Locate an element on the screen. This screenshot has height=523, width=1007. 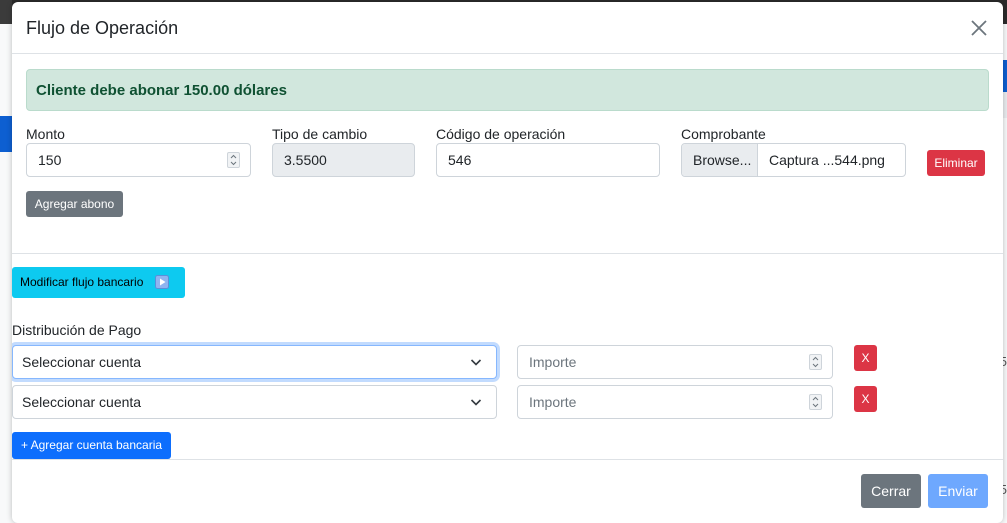
monto-input: 150 is located at coordinates (138, 160).